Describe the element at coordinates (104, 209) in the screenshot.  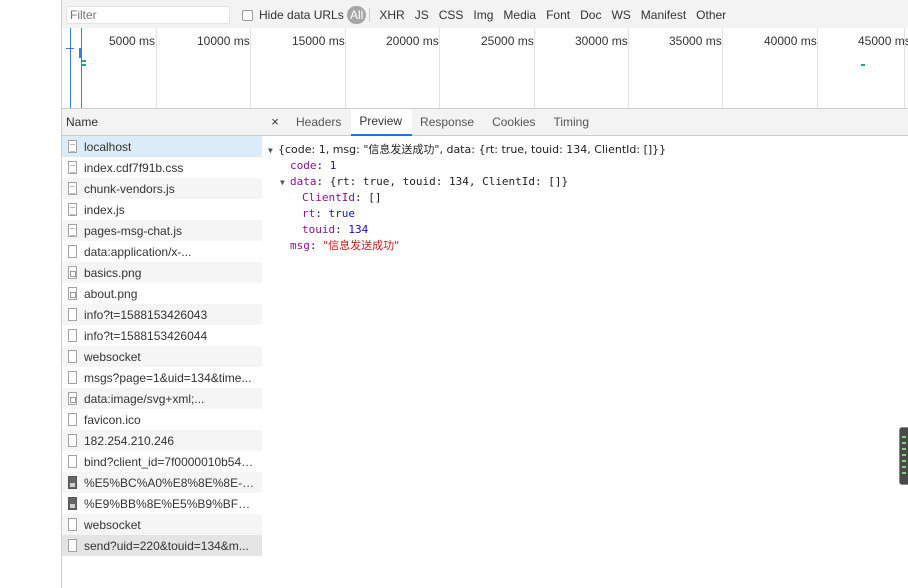
I see `request-name: index.js` at that location.